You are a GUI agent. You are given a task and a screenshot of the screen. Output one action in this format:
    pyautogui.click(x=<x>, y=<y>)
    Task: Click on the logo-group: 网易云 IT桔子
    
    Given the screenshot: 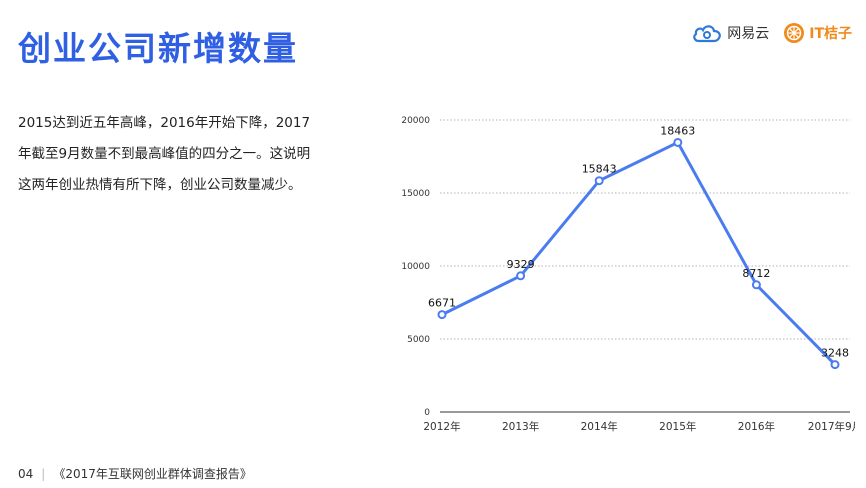 What is the action you would take?
    pyautogui.click(x=771, y=33)
    